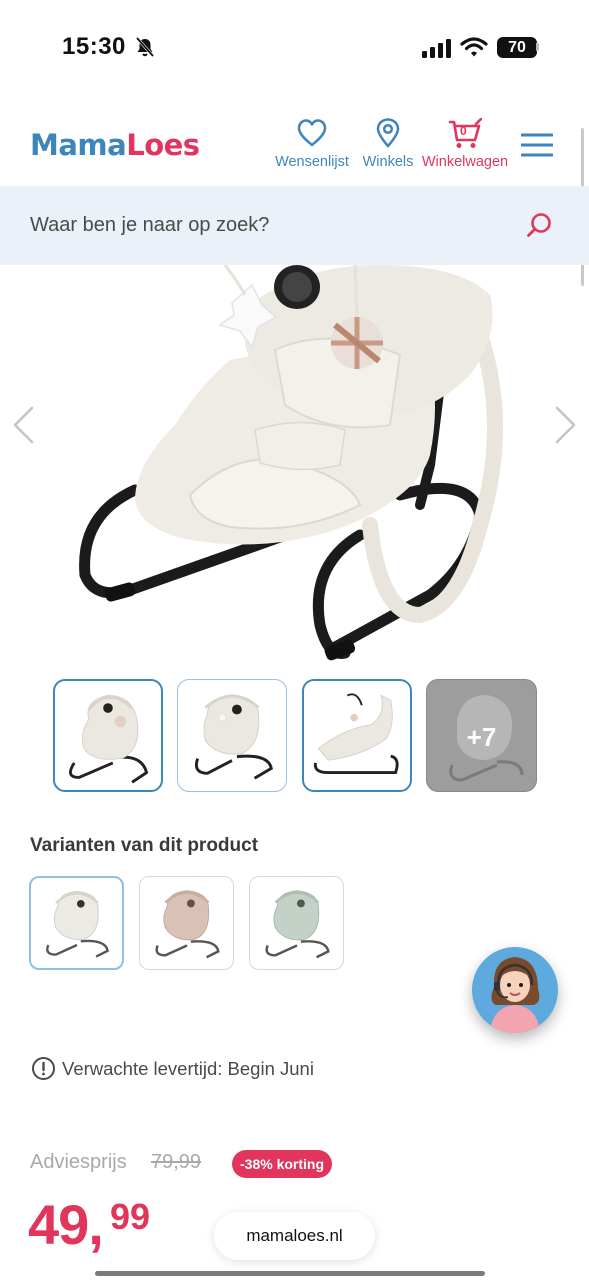 Image resolution: width=589 pixels, height=1280 pixels. I want to click on delivery-time-text: Verwachte levertijd: Begin Juni, so click(188, 1068).